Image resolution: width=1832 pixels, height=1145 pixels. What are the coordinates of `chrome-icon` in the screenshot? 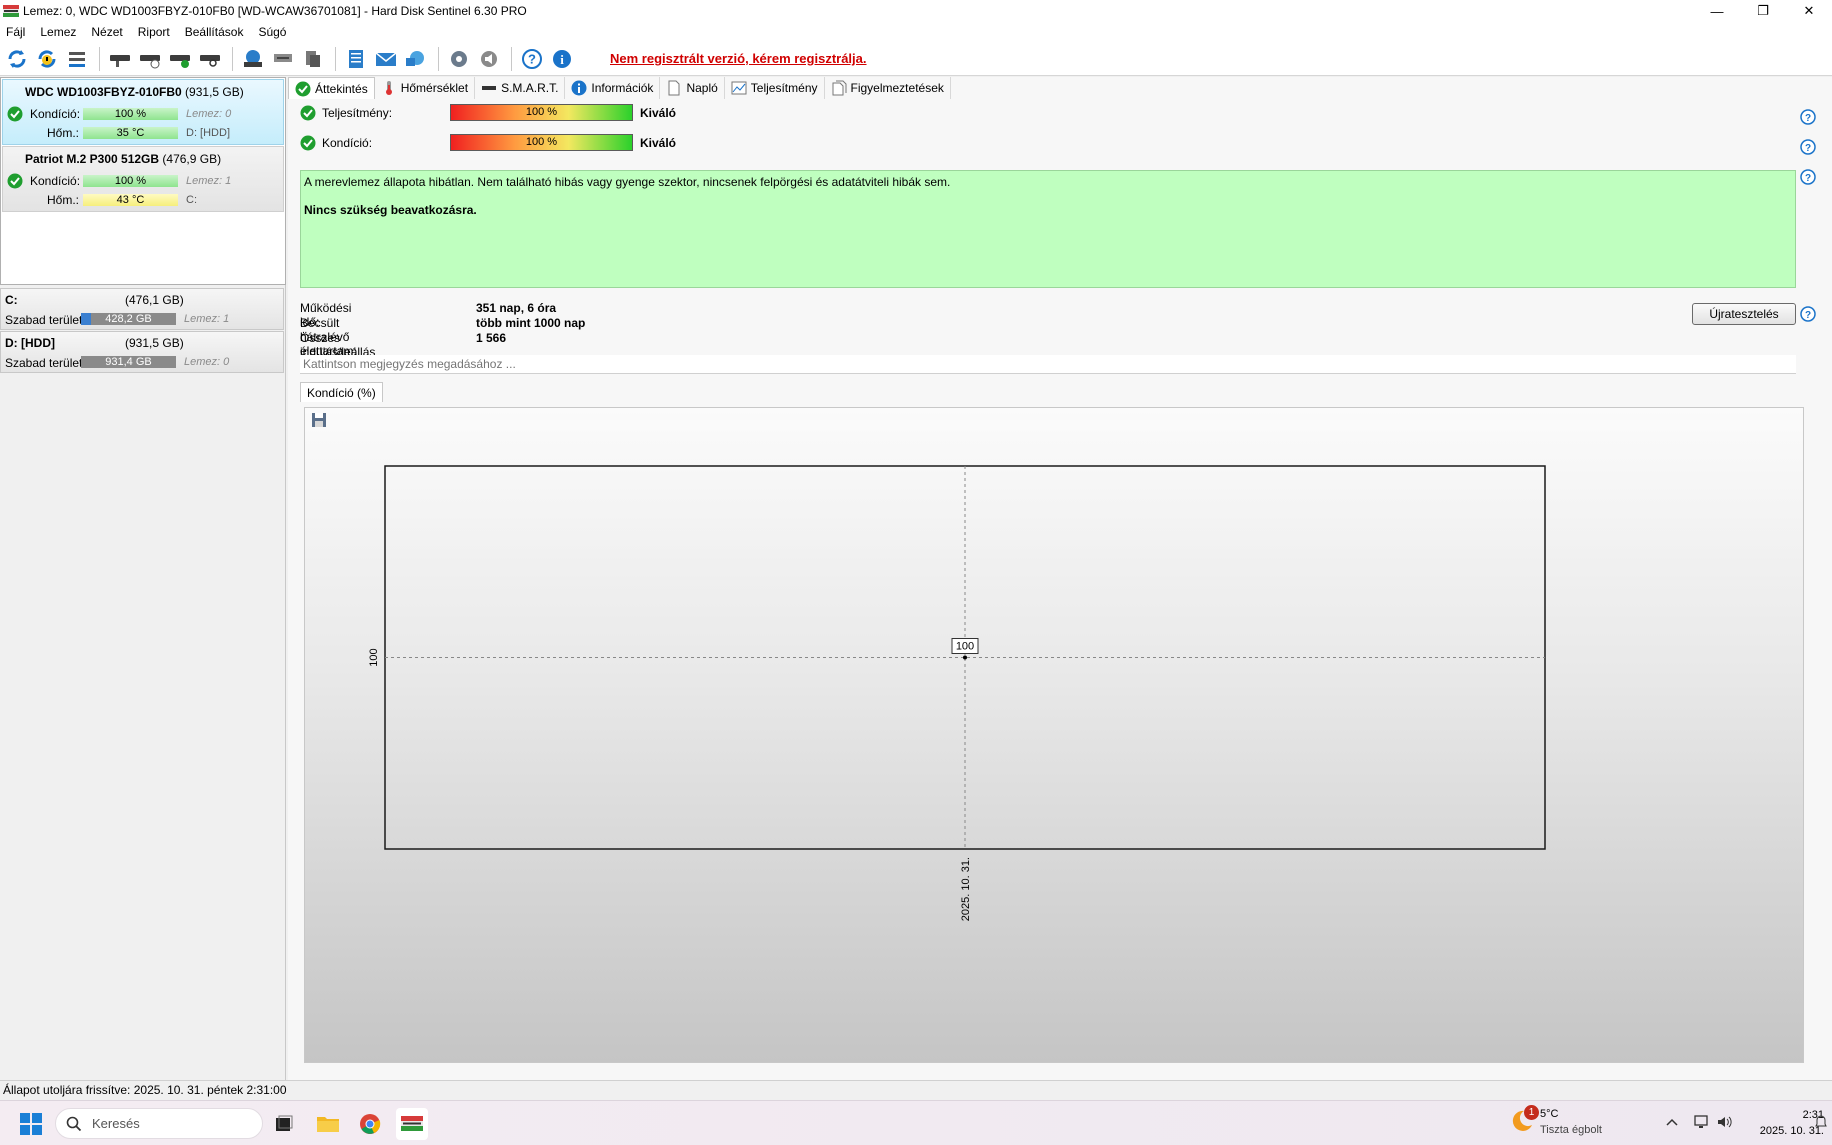 It's located at (370, 1124).